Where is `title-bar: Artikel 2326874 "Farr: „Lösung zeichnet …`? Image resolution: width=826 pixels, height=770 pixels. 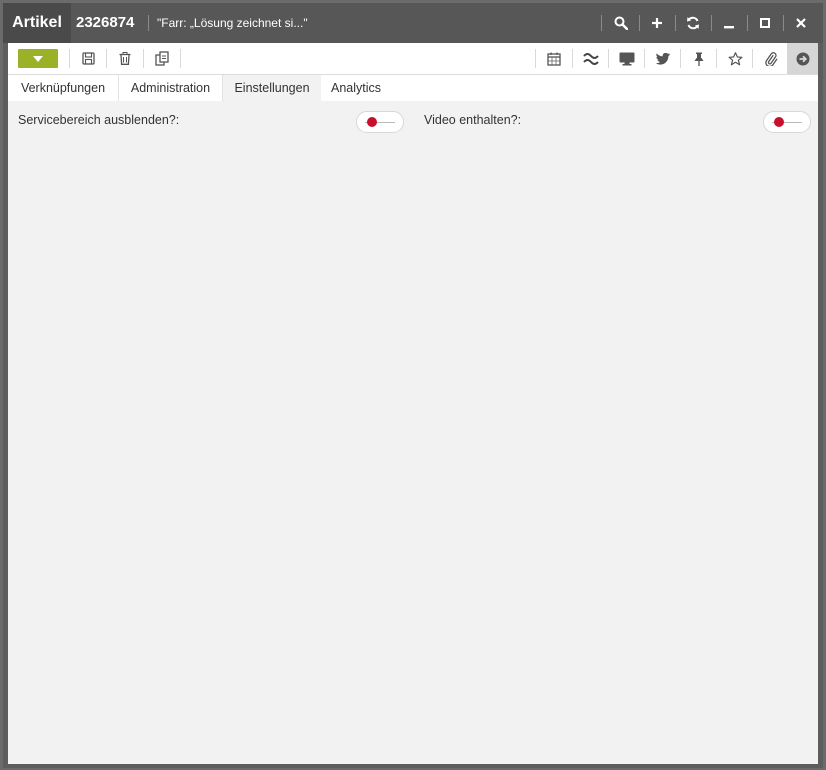 title-bar: Artikel 2326874 "Farr: „Lösung zeichnet … is located at coordinates (413, 23).